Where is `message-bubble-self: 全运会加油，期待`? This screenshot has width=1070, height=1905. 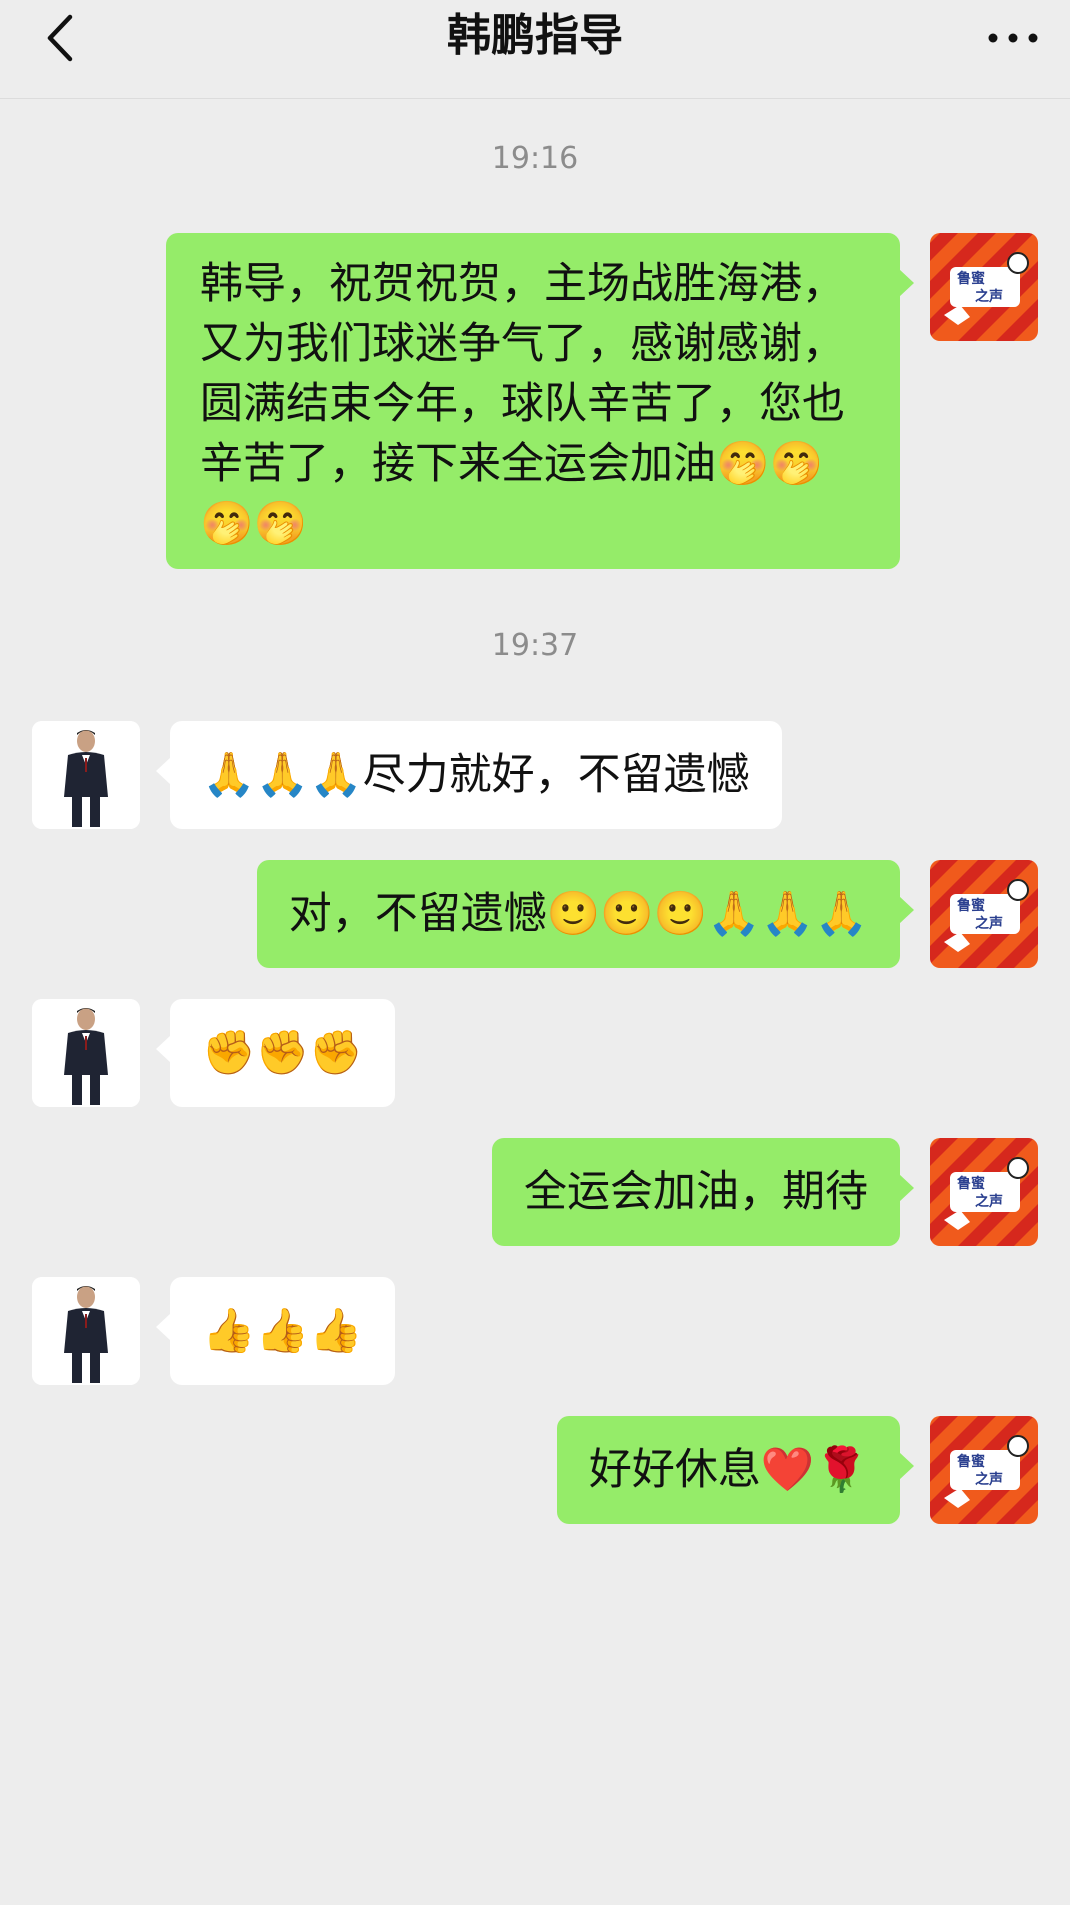
message-bubble-self: 全运会加油，期待 is located at coordinates (703, 1192).